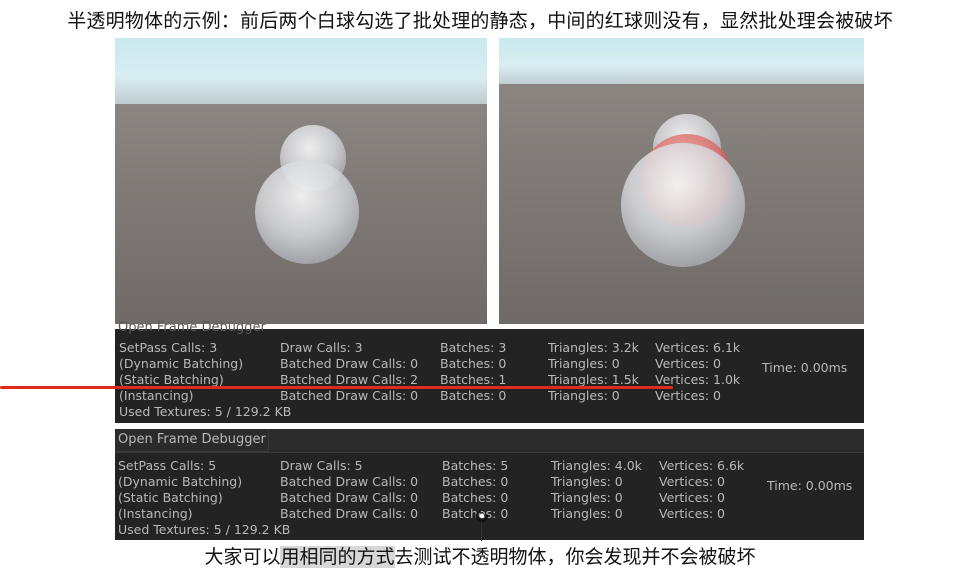  I want to click on stat-cell: Draw Calls: 3, so click(321, 347).